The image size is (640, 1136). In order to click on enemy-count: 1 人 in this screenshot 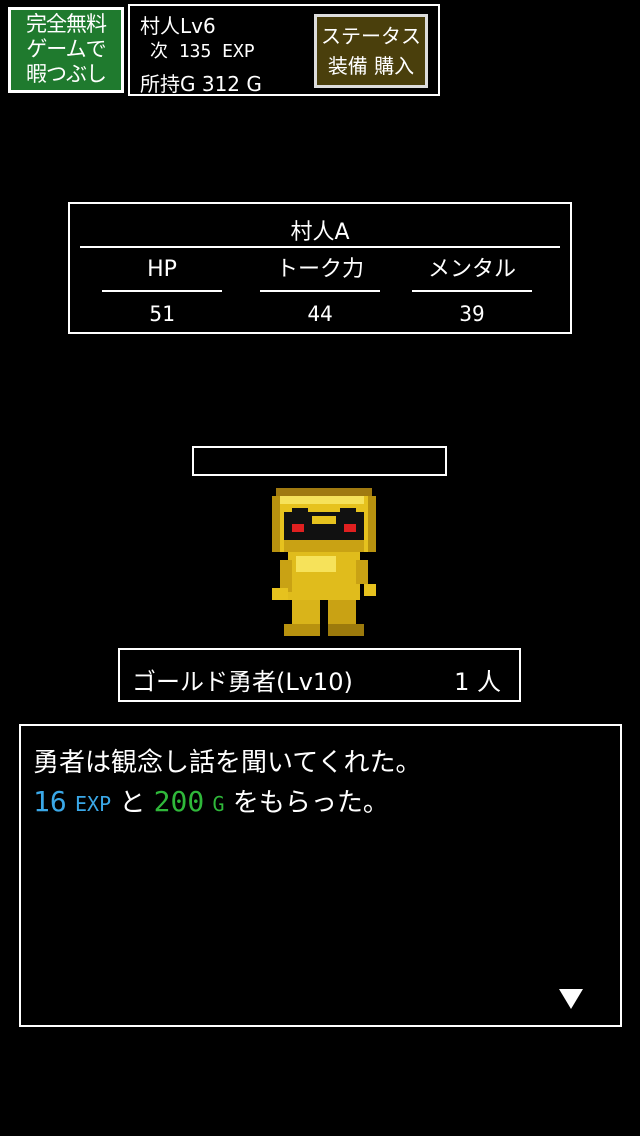, I will do `click(477, 682)`.